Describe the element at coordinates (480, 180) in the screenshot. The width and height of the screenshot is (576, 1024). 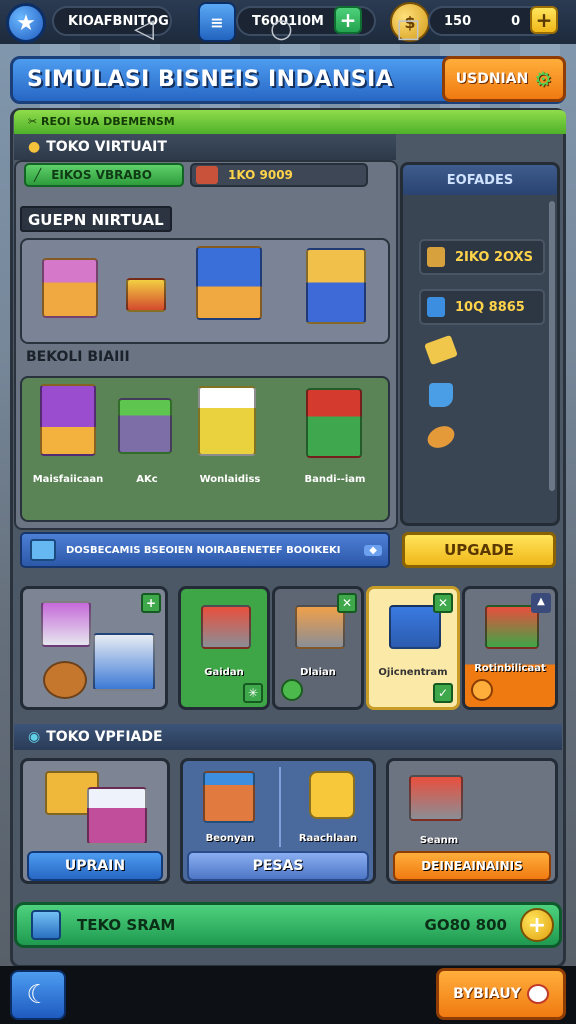
I see `side-panel-title: EOFADES` at that location.